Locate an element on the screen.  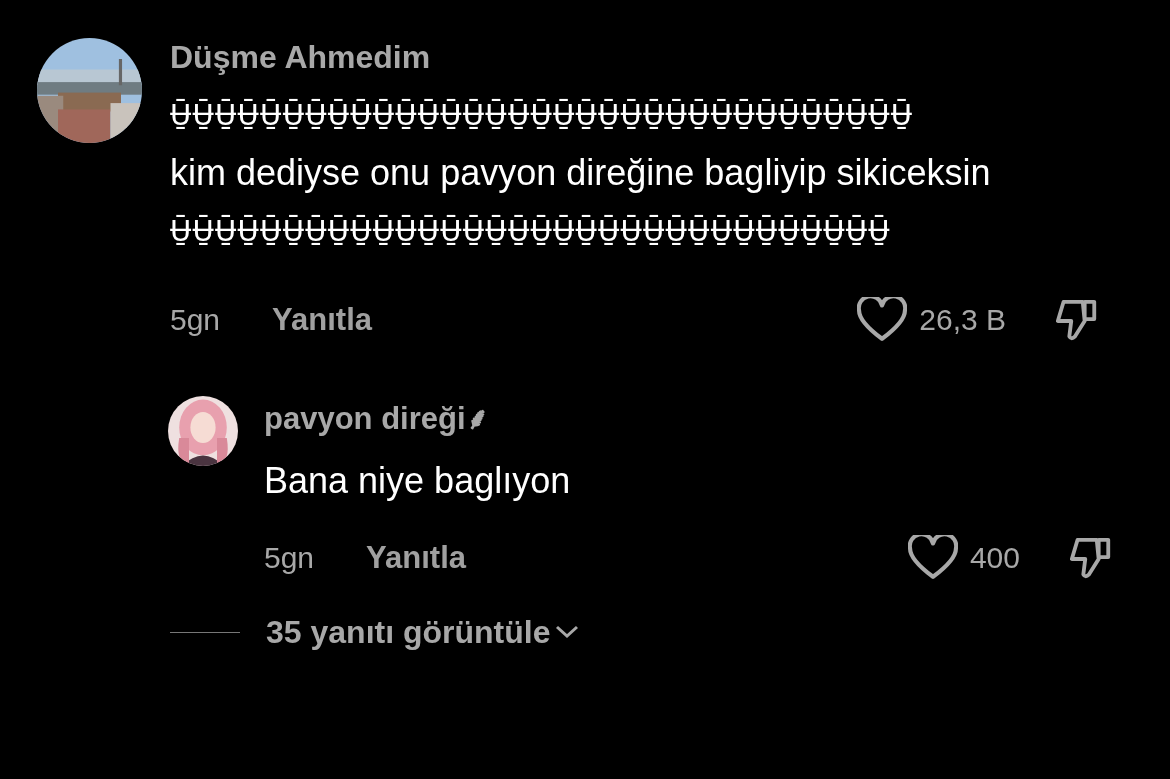
like-count: 400 is located at coordinates (994, 557).